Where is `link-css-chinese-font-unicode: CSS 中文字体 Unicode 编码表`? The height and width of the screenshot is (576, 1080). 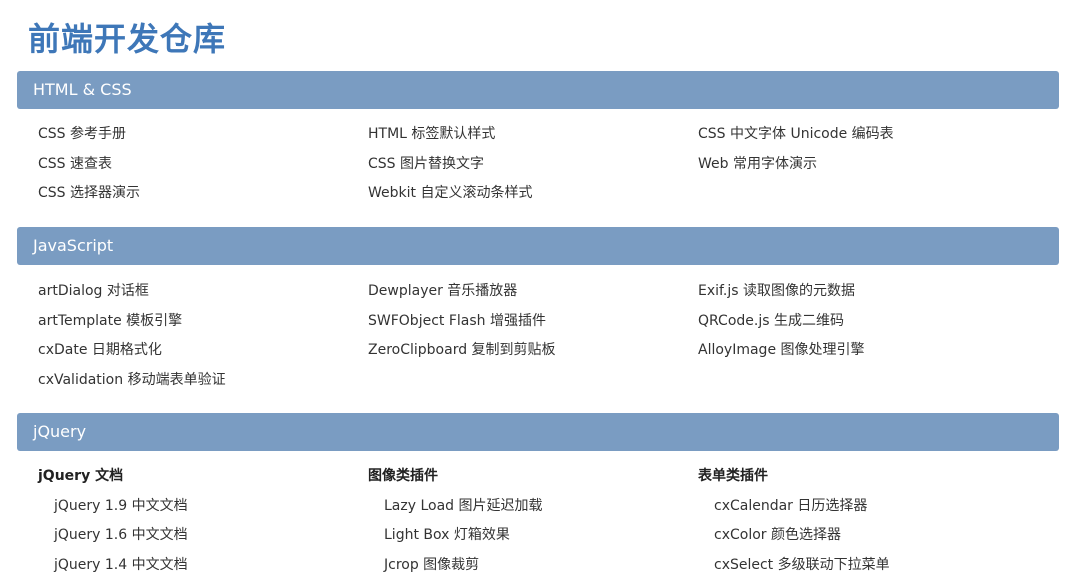 link-css-chinese-font-unicode: CSS 中文字体 Unicode 编码表 is located at coordinates (796, 137).